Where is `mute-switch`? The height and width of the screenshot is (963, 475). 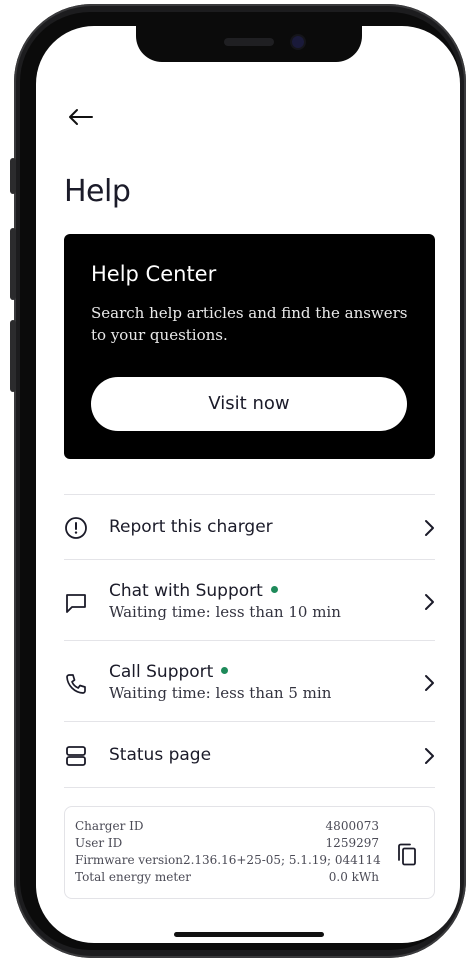 mute-switch is located at coordinates (13, 176).